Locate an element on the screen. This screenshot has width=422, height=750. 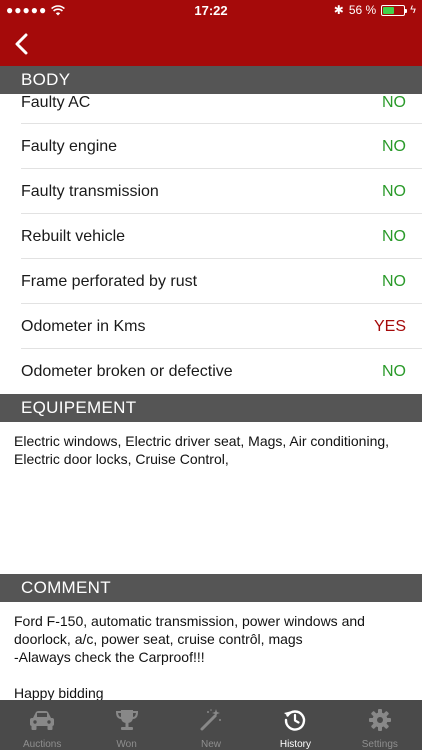
tab-new: New is located at coordinates (211, 725).